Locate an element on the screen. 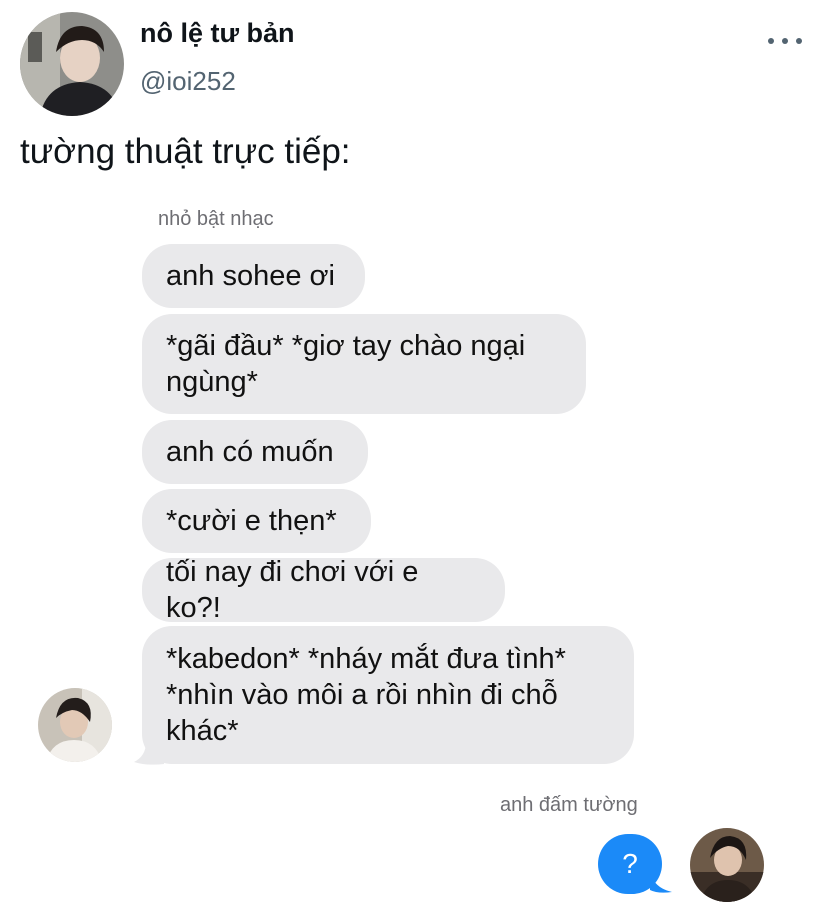  tweet-text: tường thuật trực tiếp: is located at coordinates (185, 151).